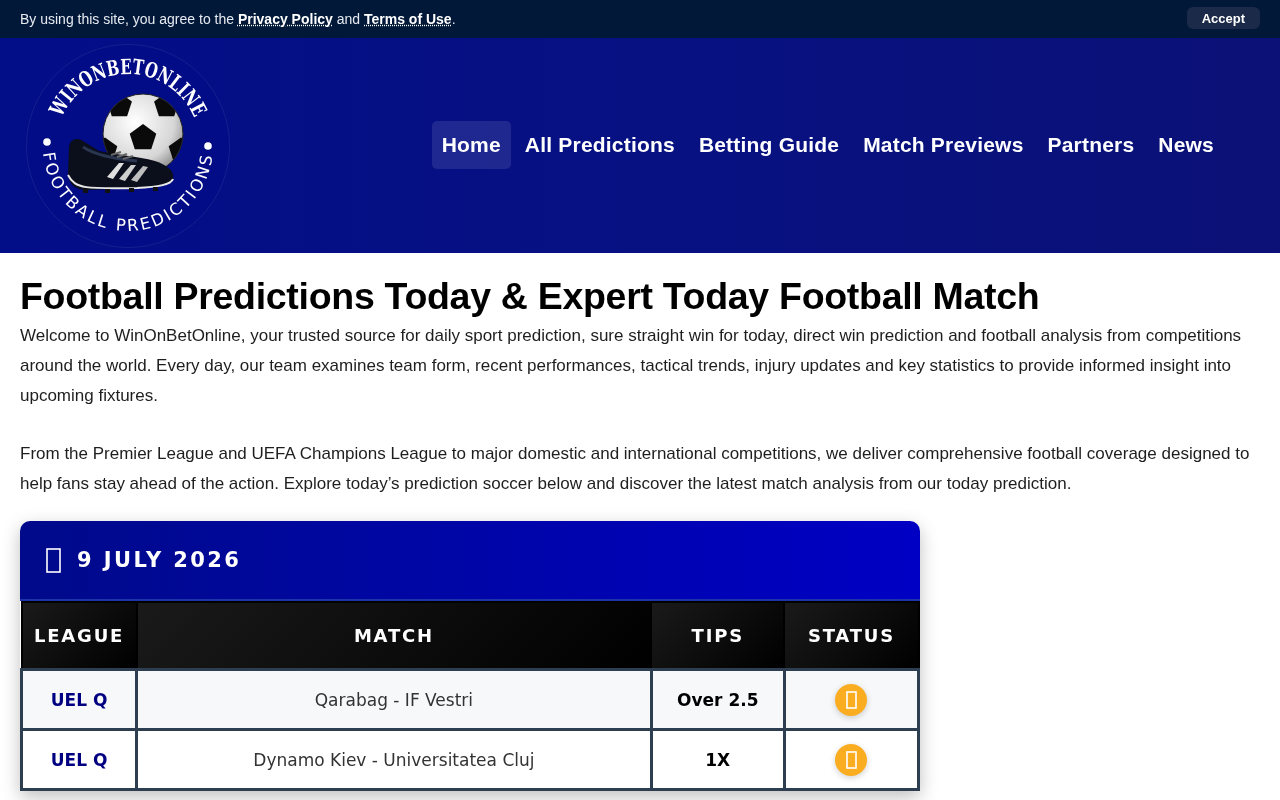 The height and width of the screenshot is (800, 1280). I want to click on nav-link: News, so click(1186, 144).